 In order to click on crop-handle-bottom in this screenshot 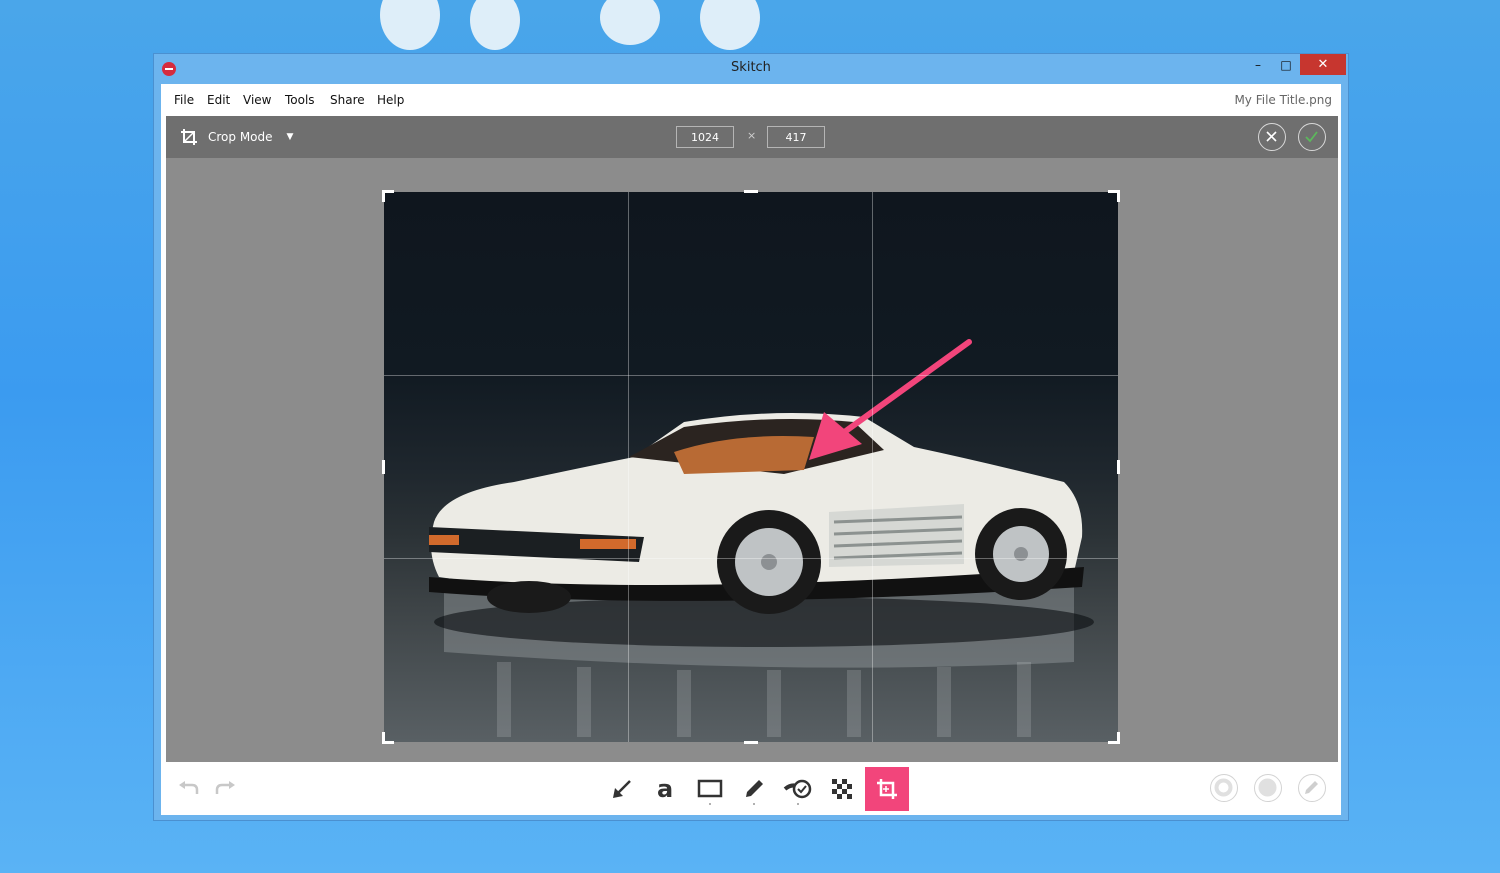, I will do `click(751, 742)`.